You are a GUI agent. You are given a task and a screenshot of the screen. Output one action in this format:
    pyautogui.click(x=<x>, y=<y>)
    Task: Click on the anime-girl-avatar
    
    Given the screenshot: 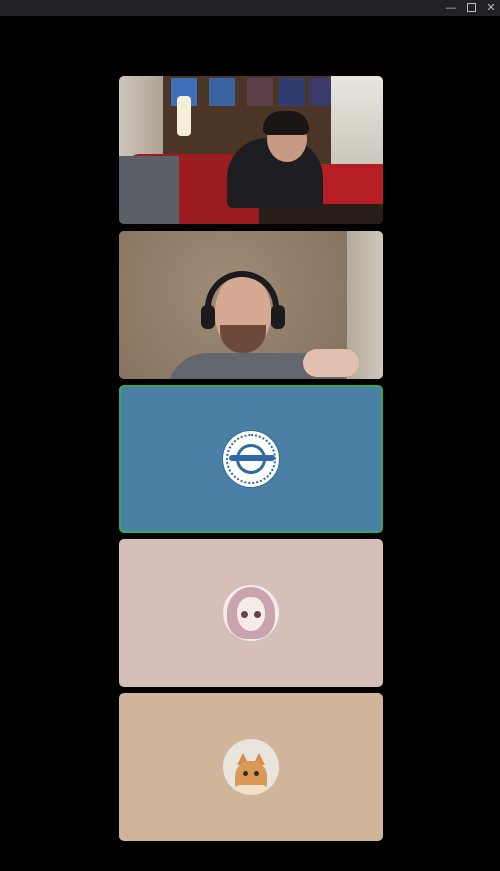 What is the action you would take?
    pyautogui.click(x=251, y=613)
    